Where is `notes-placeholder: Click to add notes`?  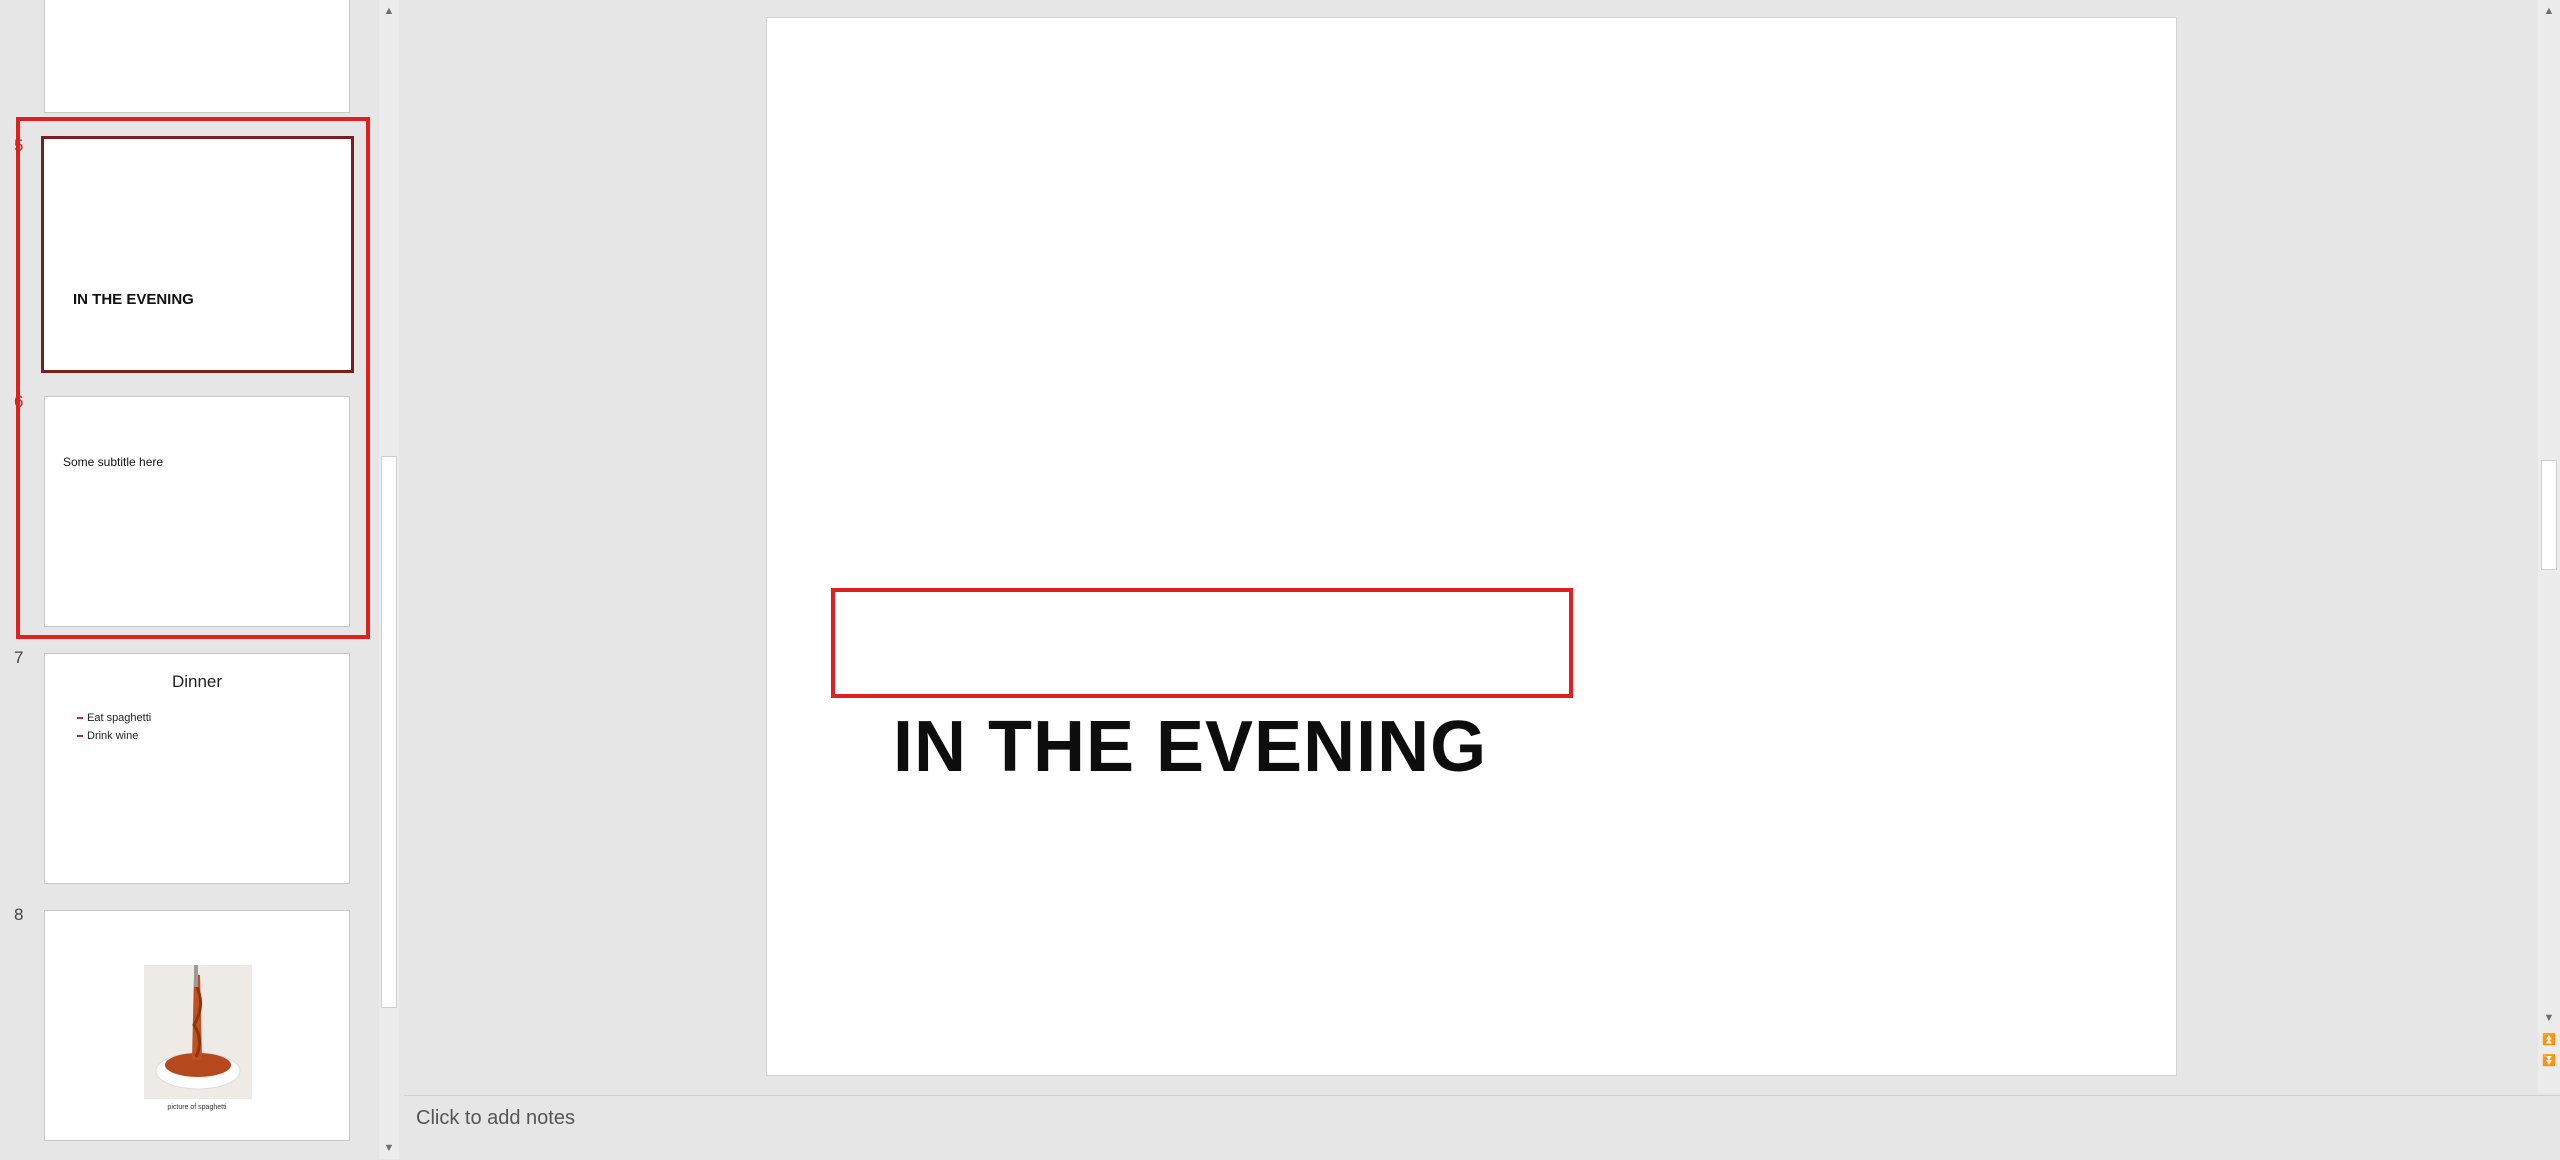
notes-placeholder: Click to add notes is located at coordinates (495, 1118).